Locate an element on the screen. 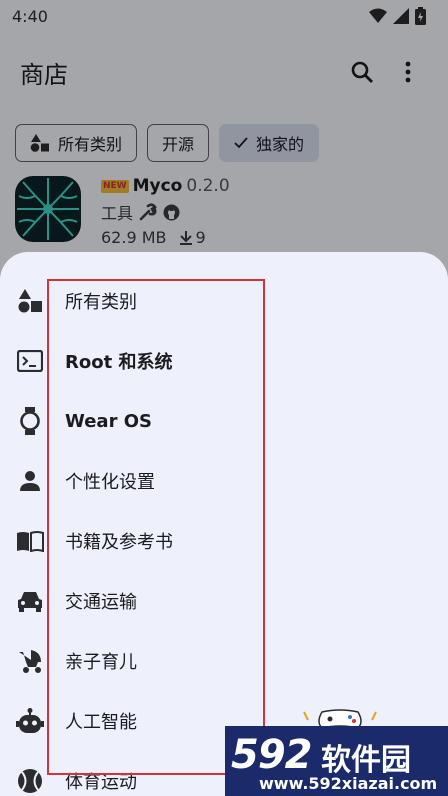  category-label: 亲子育儿 is located at coordinates (101, 662).